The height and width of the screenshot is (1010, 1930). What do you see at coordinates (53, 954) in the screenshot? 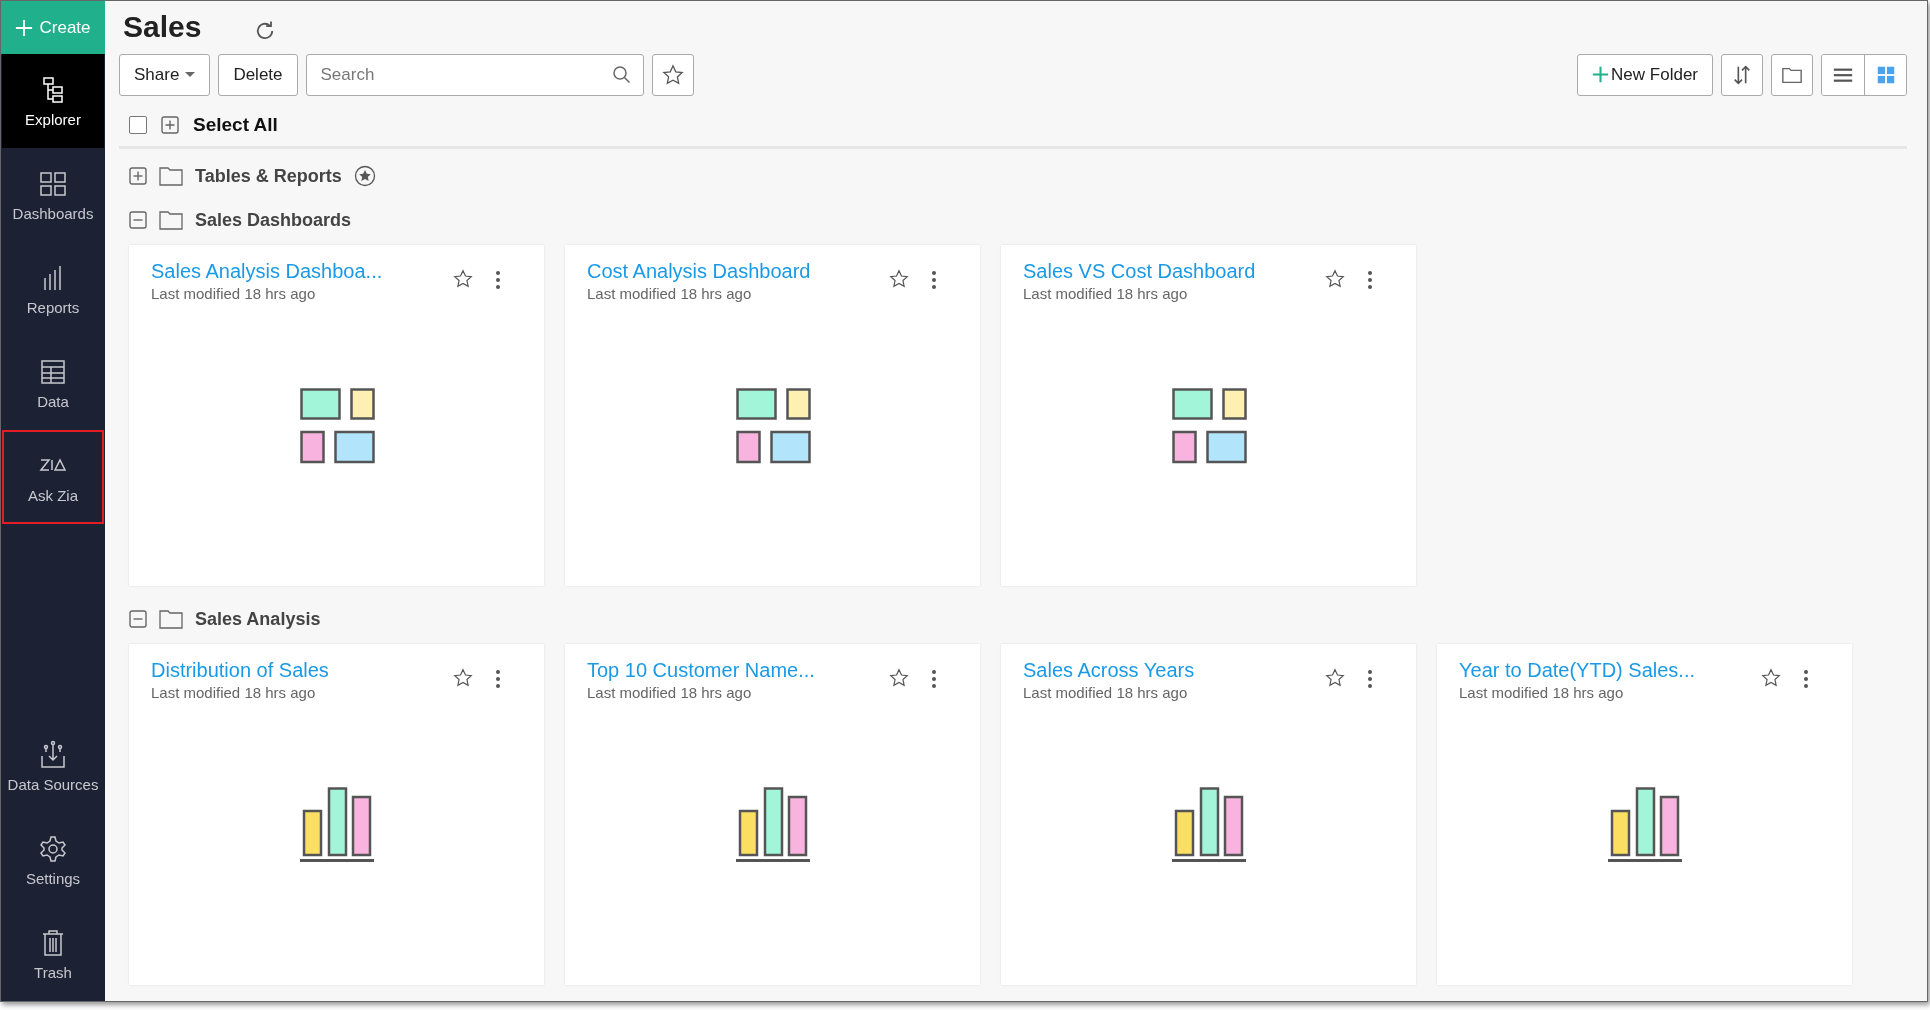
I see `nav-item: Trash` at bounding box center [53, 954].